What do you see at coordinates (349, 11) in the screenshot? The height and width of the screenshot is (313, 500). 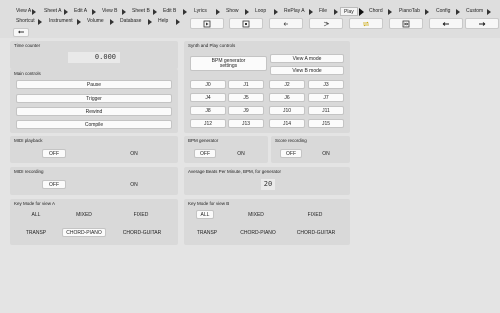 I see `tab-play: Play` at bounding box center [349, 11].